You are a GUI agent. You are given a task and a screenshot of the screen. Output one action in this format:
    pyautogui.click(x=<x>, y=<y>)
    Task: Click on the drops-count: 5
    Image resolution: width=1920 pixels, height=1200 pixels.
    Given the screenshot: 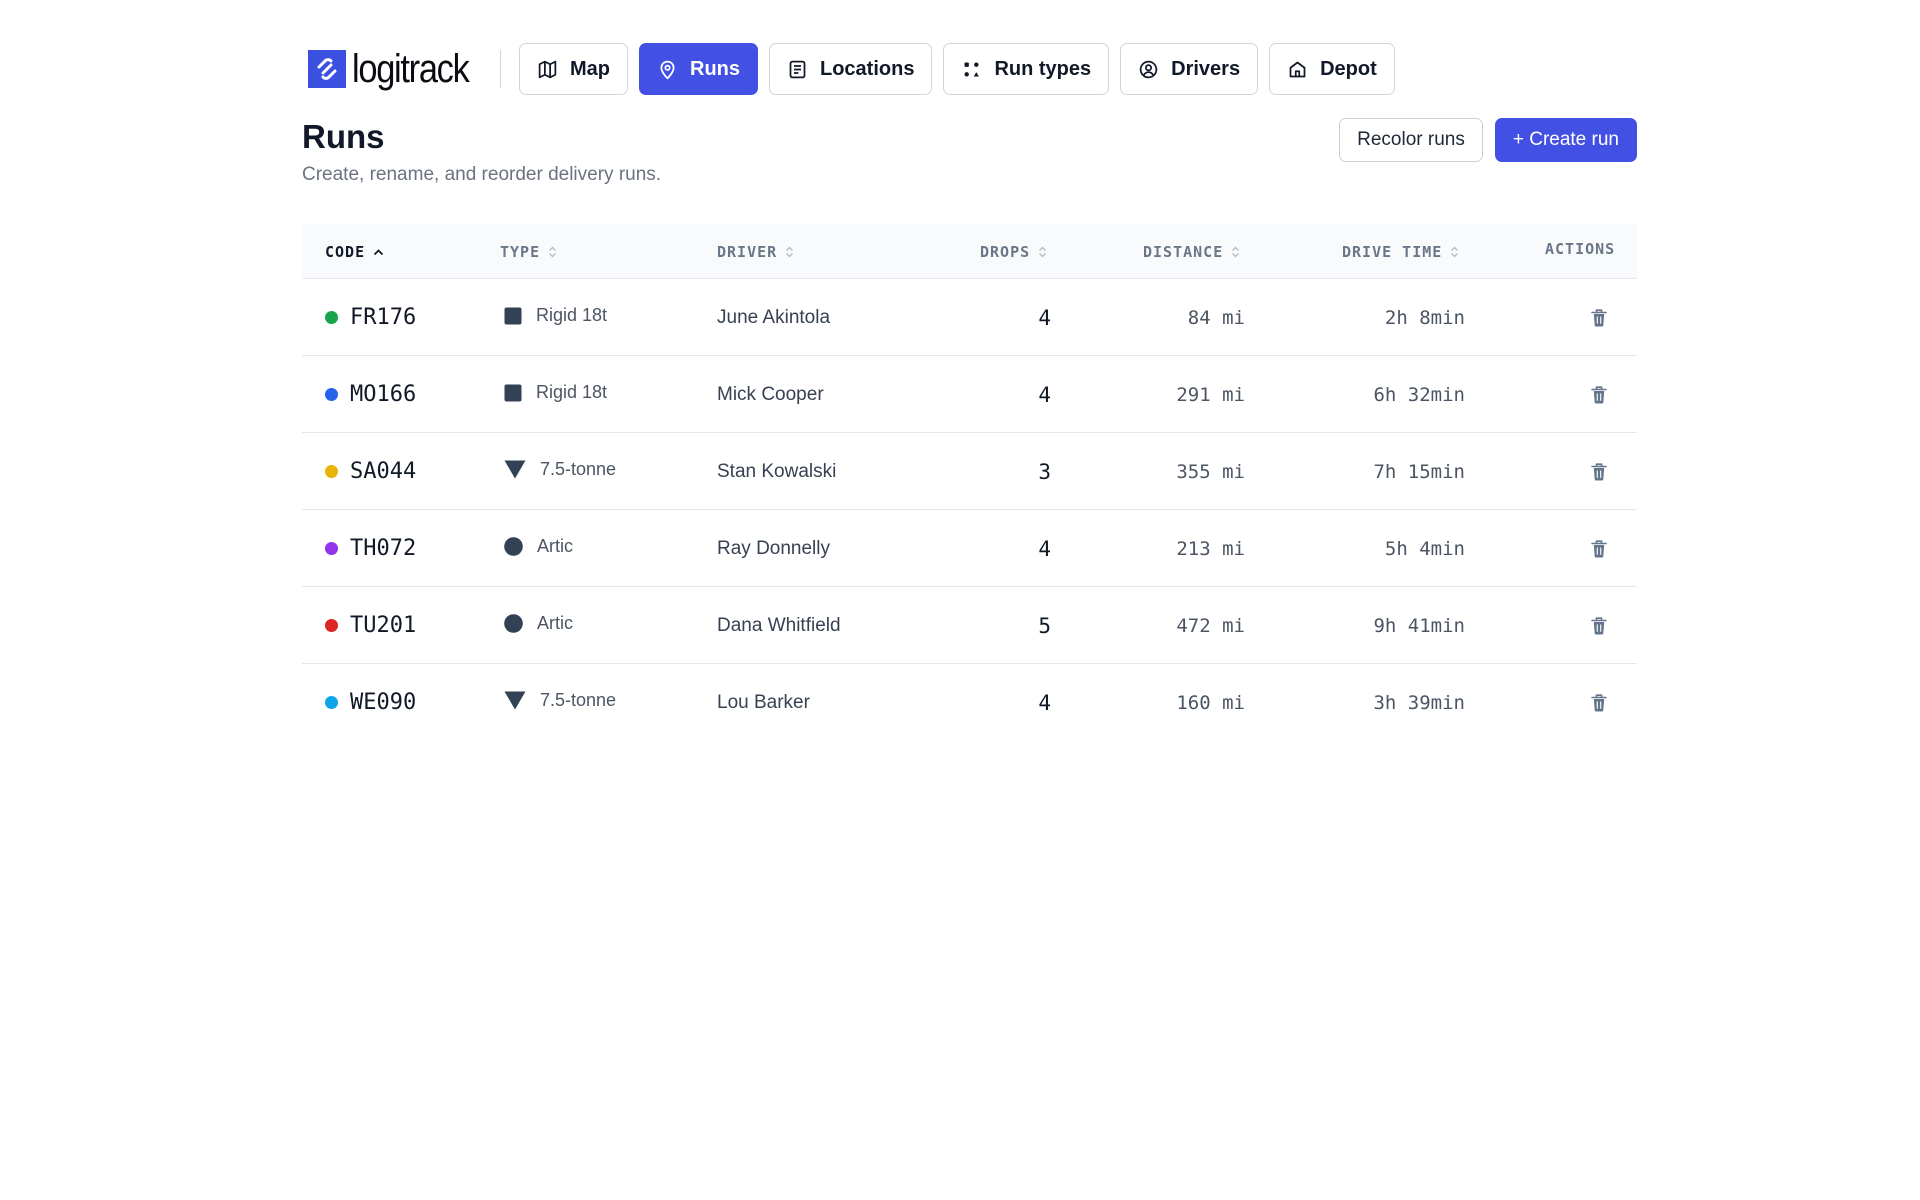 What is the action you would take?
    pyautogui.click(x=1044, y=625)
    